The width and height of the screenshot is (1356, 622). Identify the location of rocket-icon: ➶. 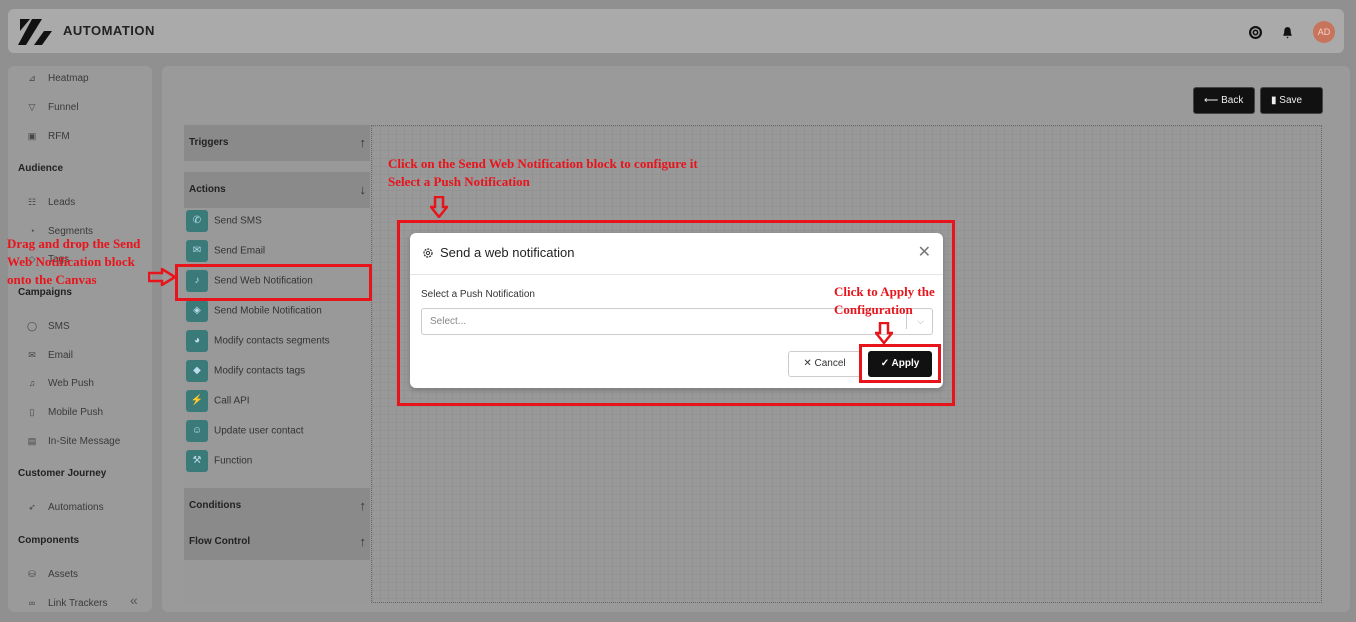
(32, 507).